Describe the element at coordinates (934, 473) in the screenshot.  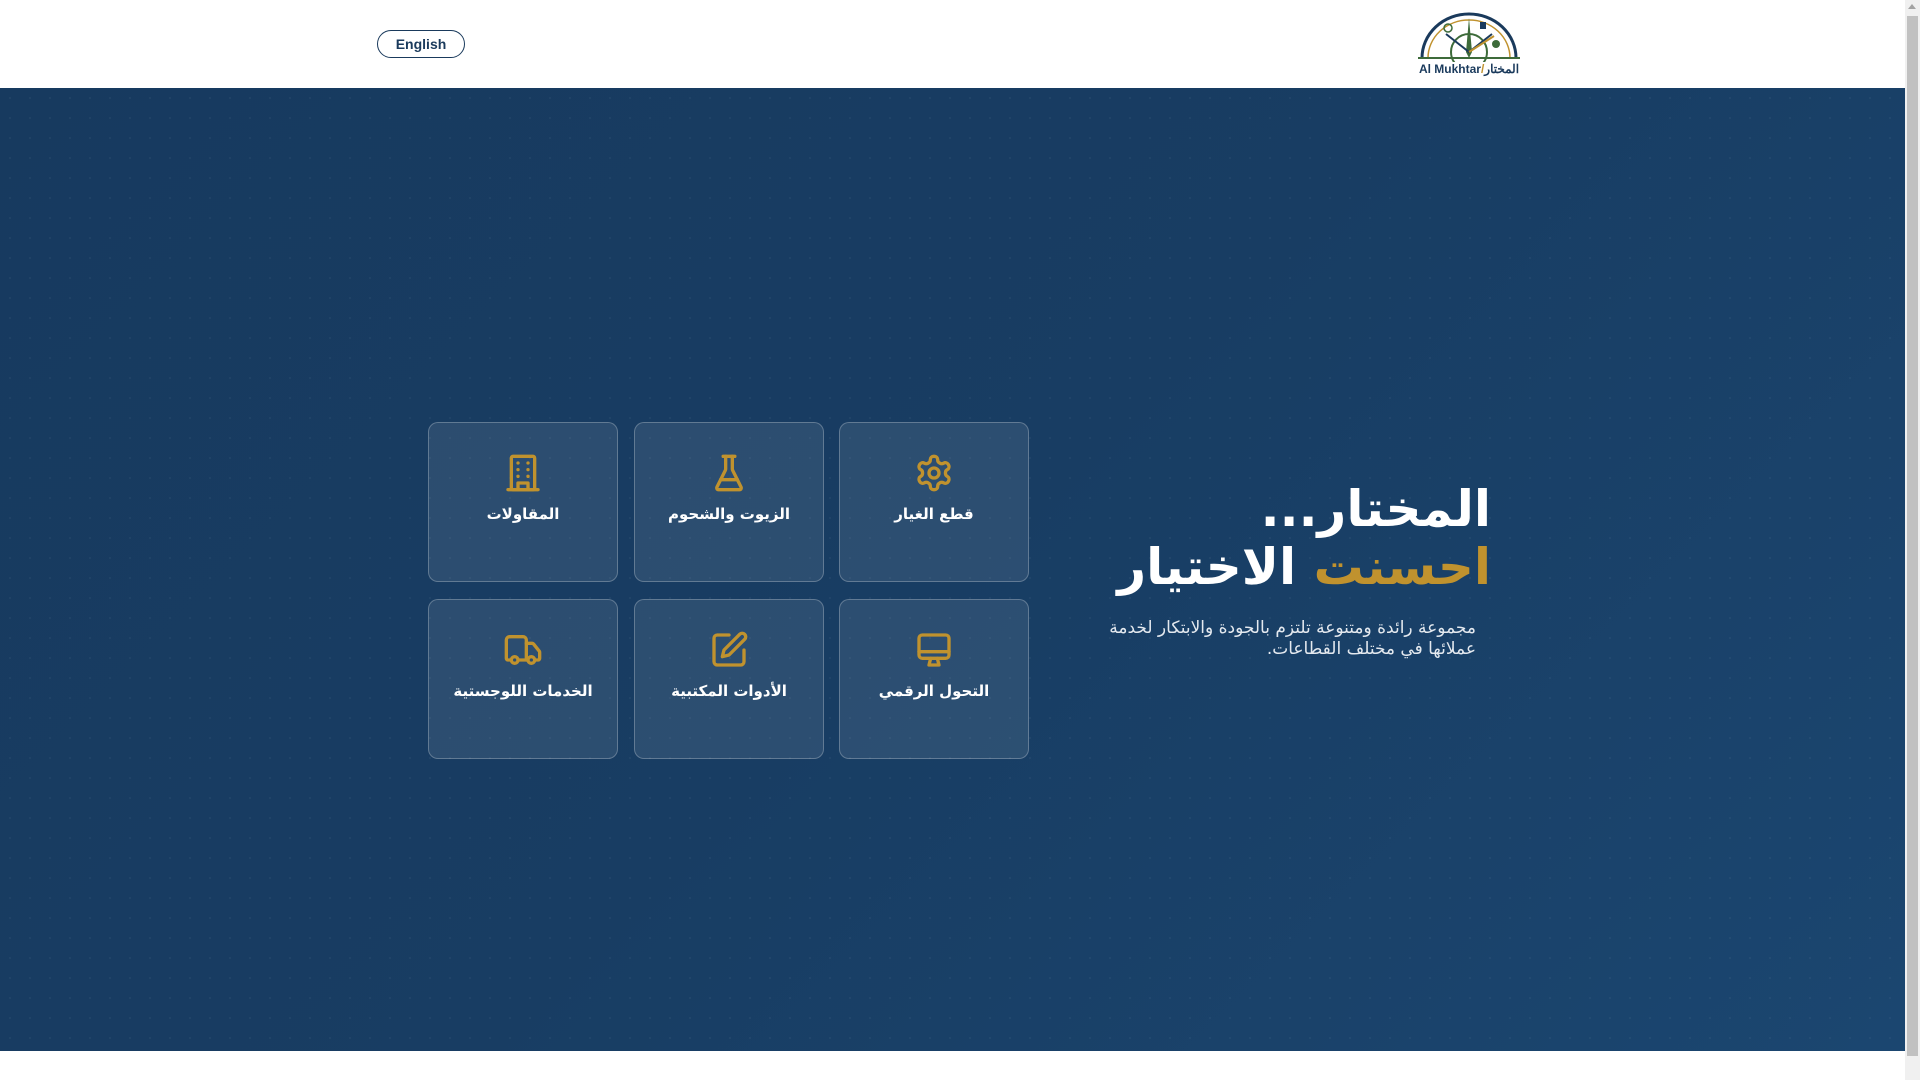
I see `gear-icon` at that location.